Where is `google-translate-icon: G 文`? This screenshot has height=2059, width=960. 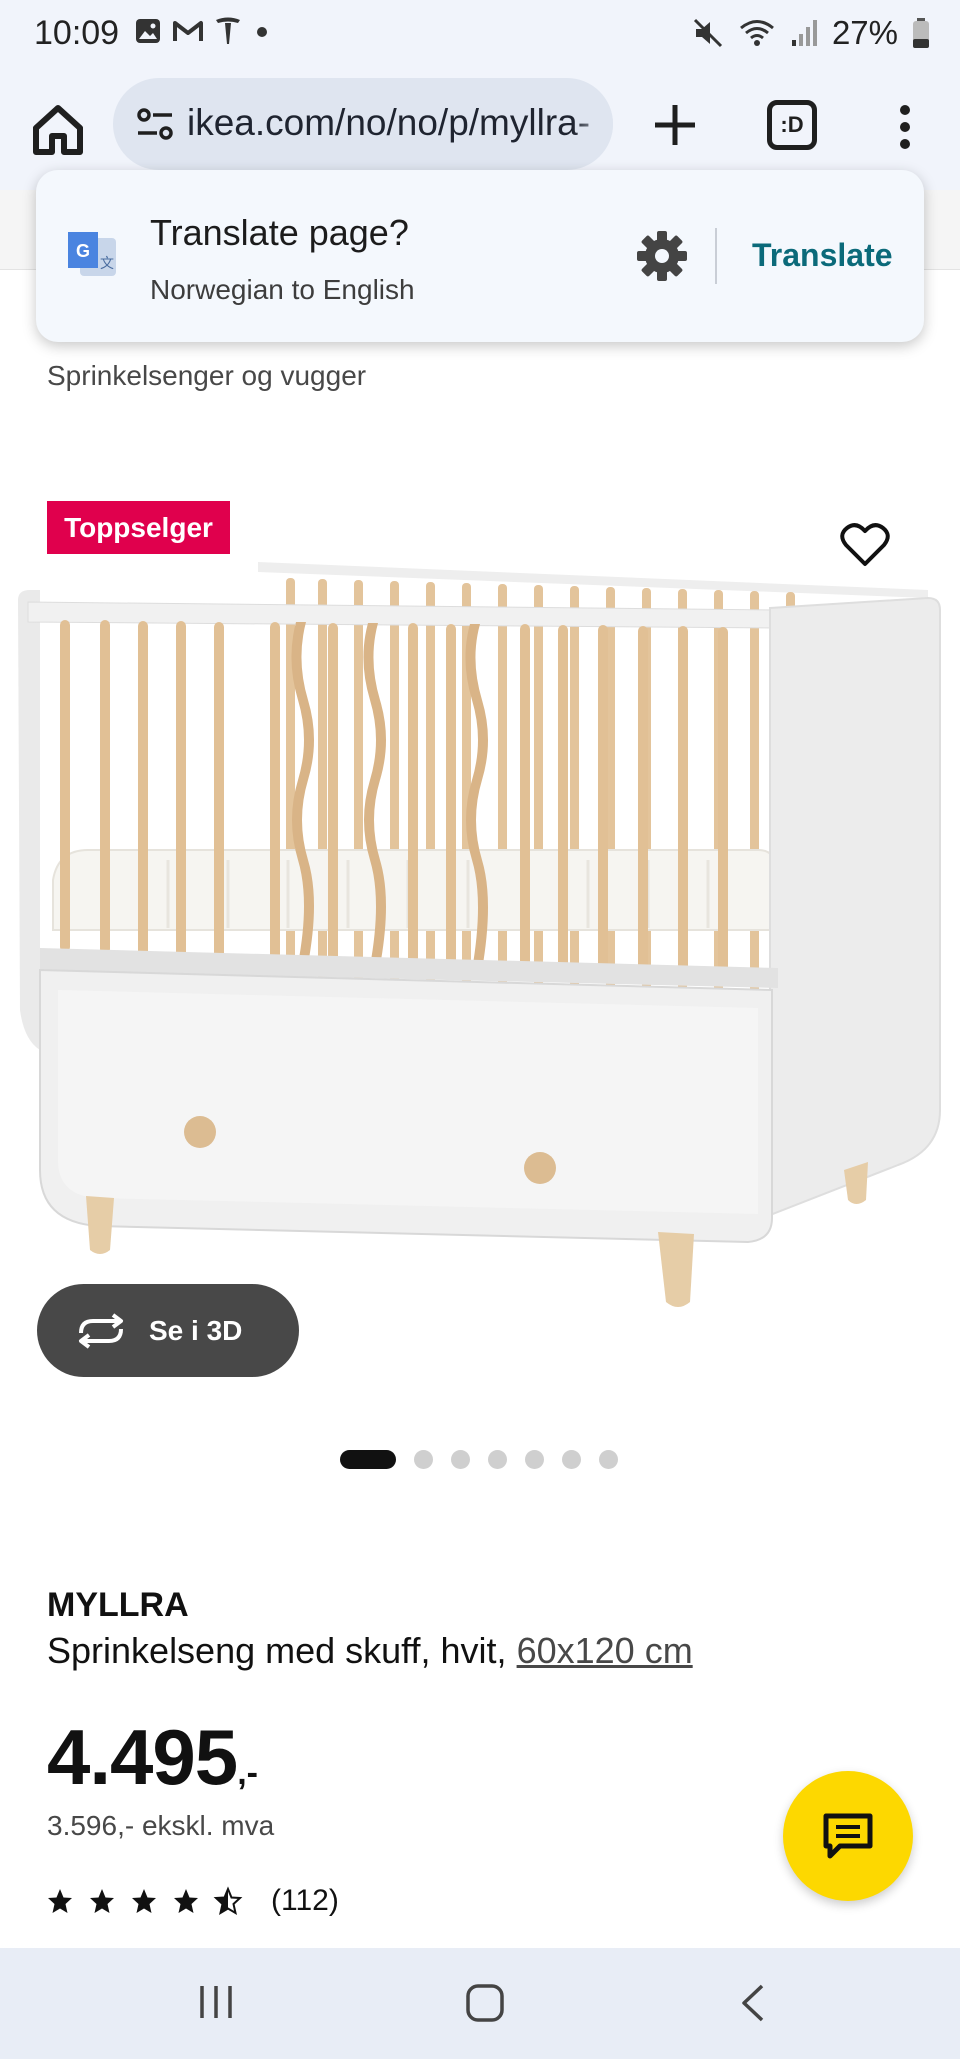 google-translate-icon: G 文 is located at coordinates (92, 254).